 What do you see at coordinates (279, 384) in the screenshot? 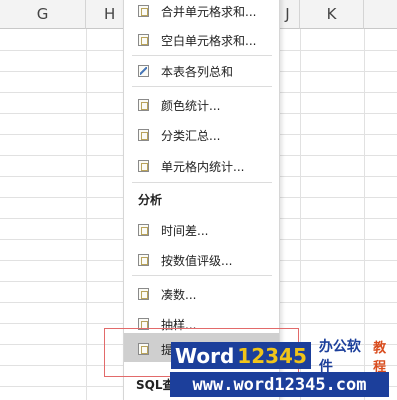
I see `watermark-url: www.word12345.com` at bounding box center [279, 384].